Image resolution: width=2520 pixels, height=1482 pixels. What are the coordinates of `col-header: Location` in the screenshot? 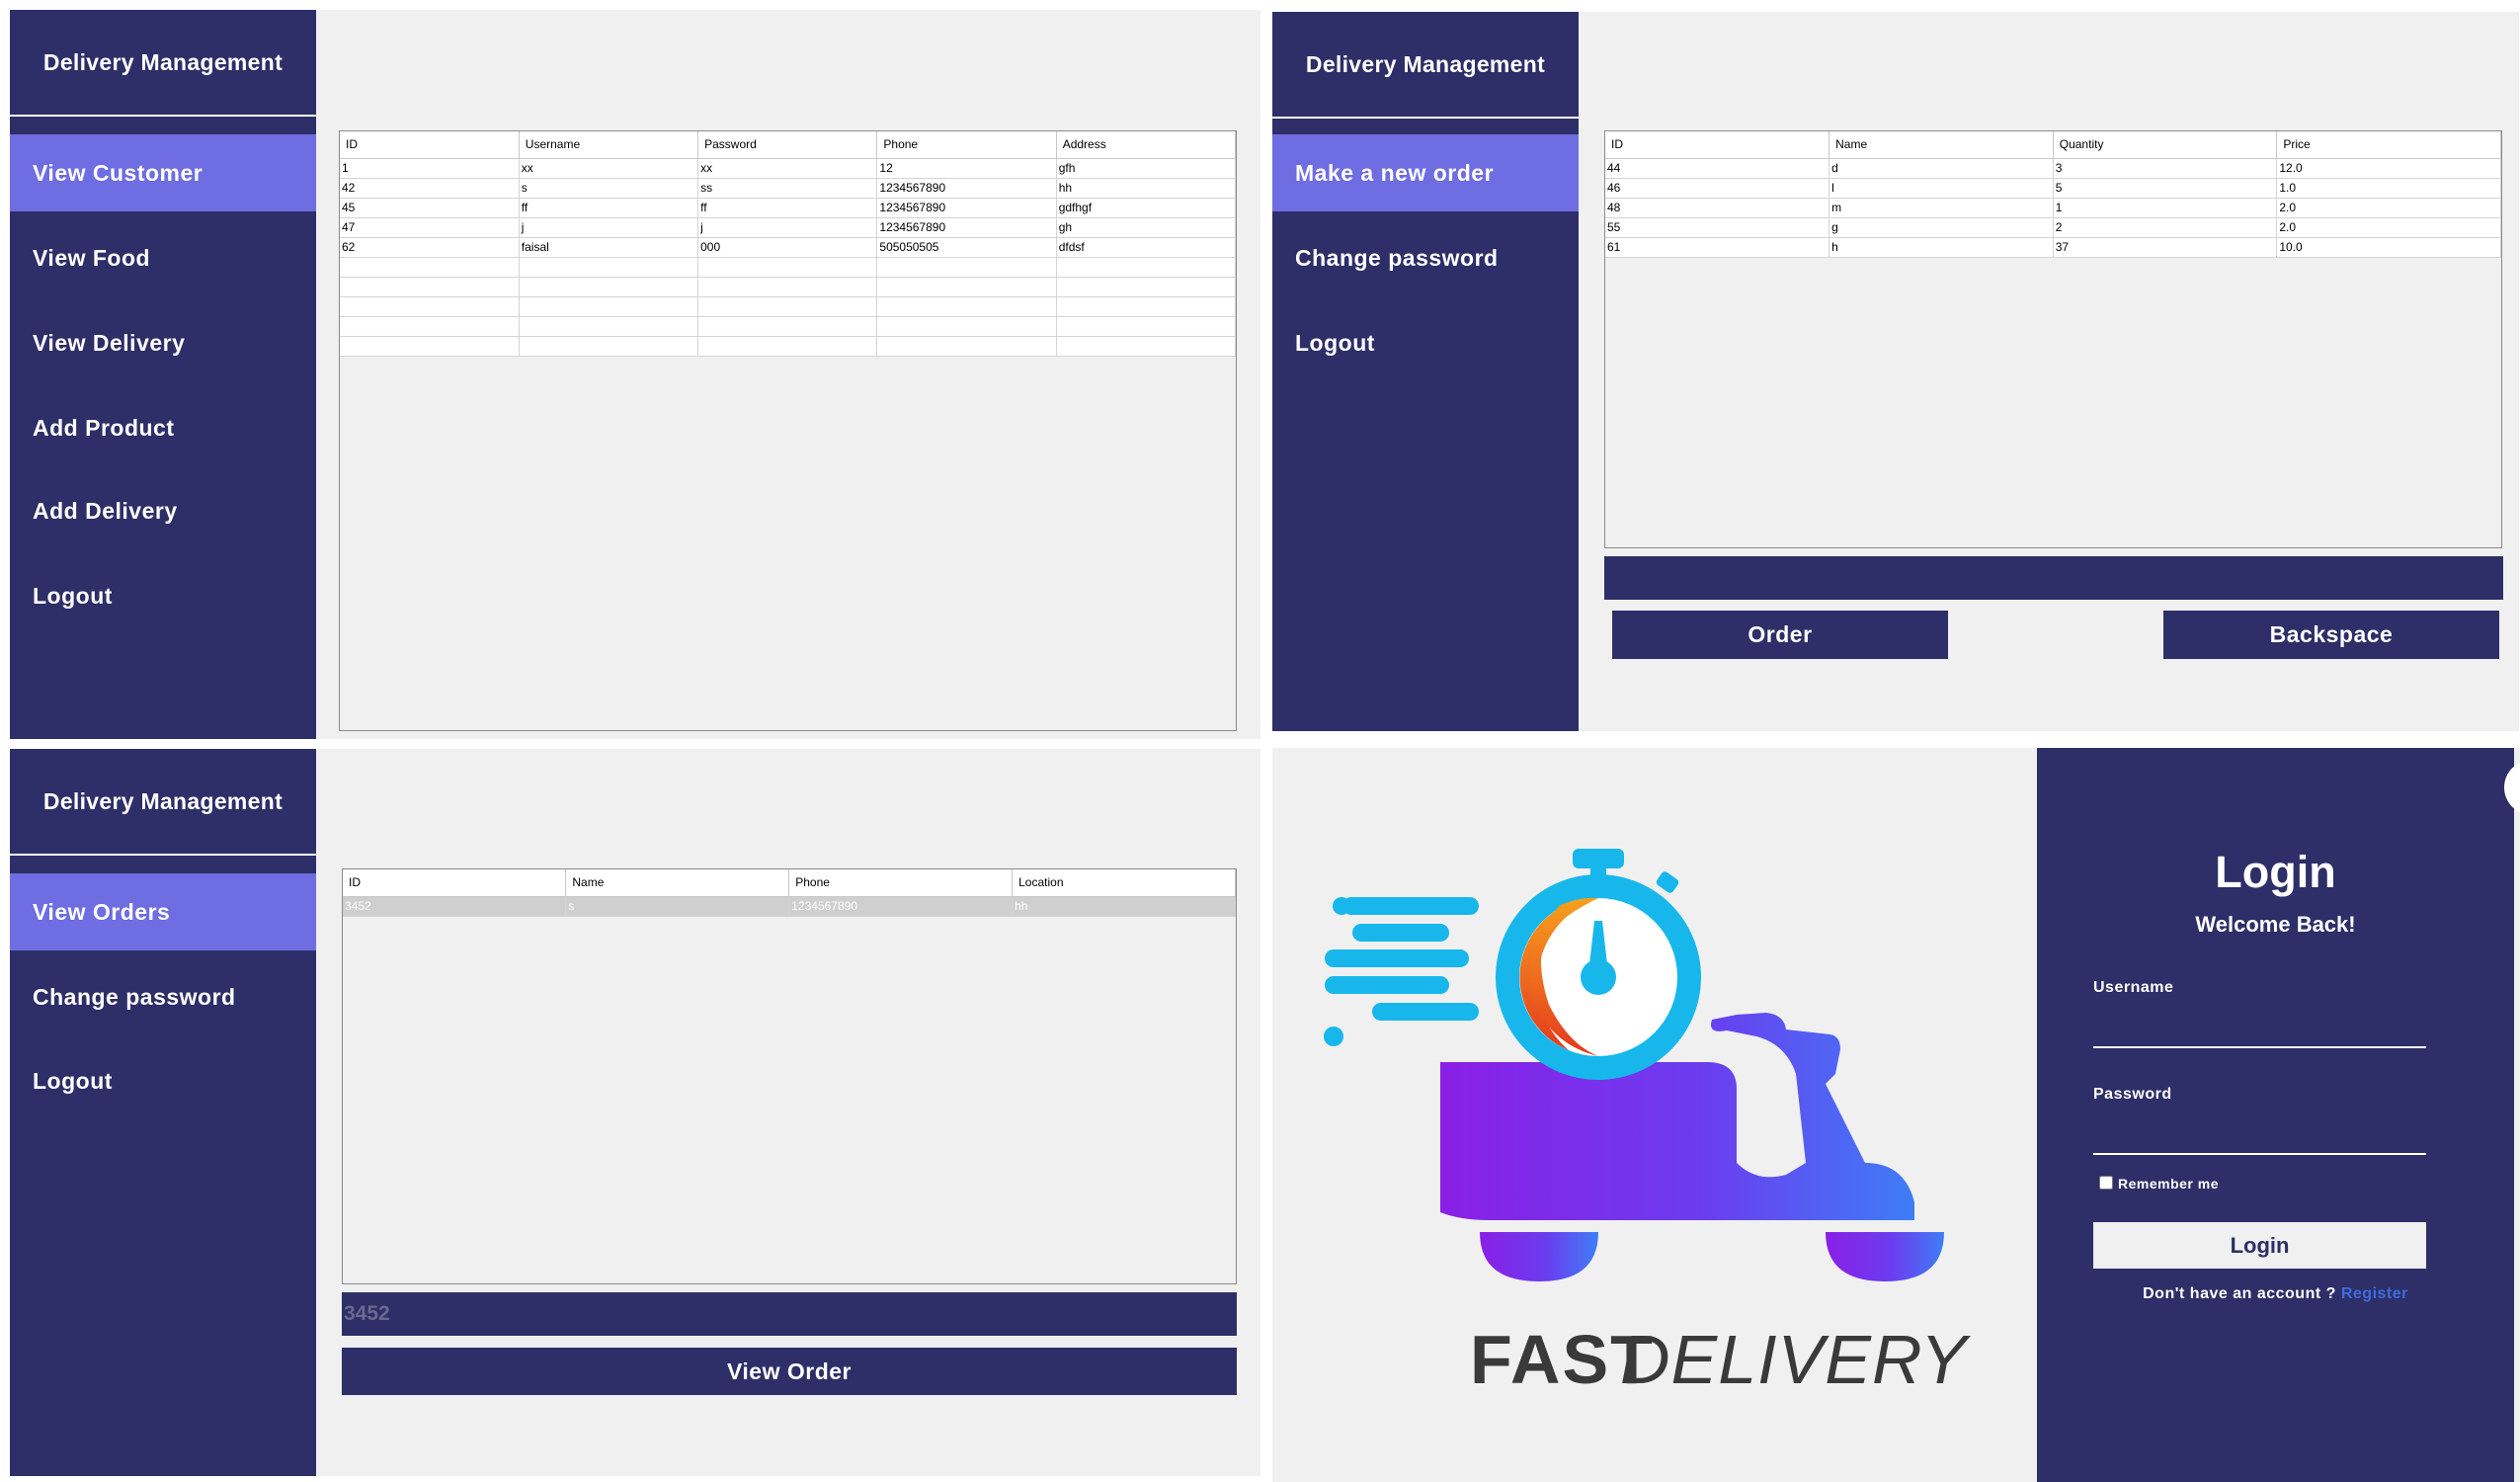 It's located at (1124, 883).